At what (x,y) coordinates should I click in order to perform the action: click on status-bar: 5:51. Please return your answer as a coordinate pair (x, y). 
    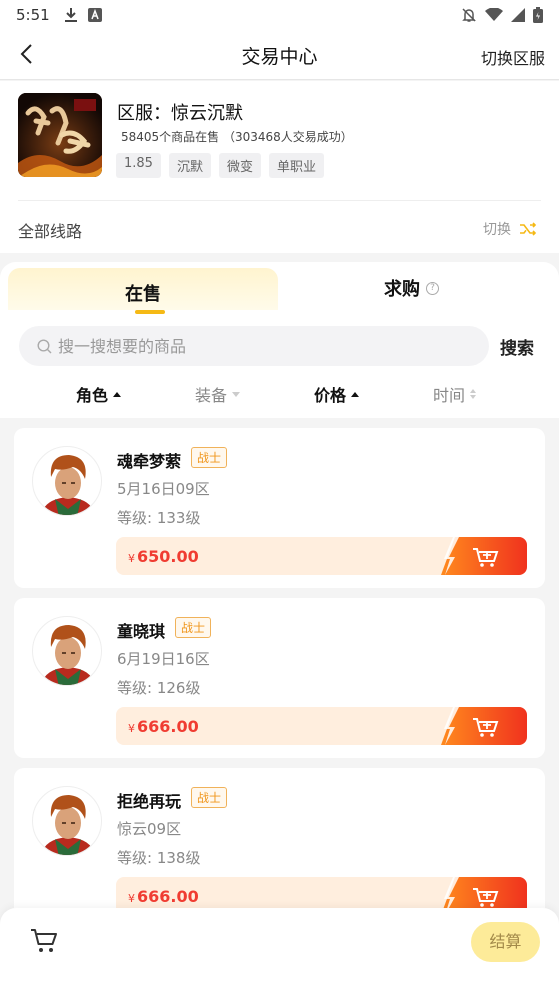
    Looking at the image, I should click on (279, 15).